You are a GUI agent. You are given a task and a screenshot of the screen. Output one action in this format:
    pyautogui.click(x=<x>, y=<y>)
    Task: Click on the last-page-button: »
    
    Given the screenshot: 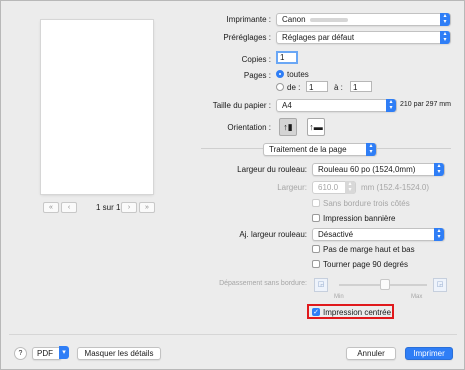 What is the action you would take?
    pyautogui.click(x=147, y=207)
    